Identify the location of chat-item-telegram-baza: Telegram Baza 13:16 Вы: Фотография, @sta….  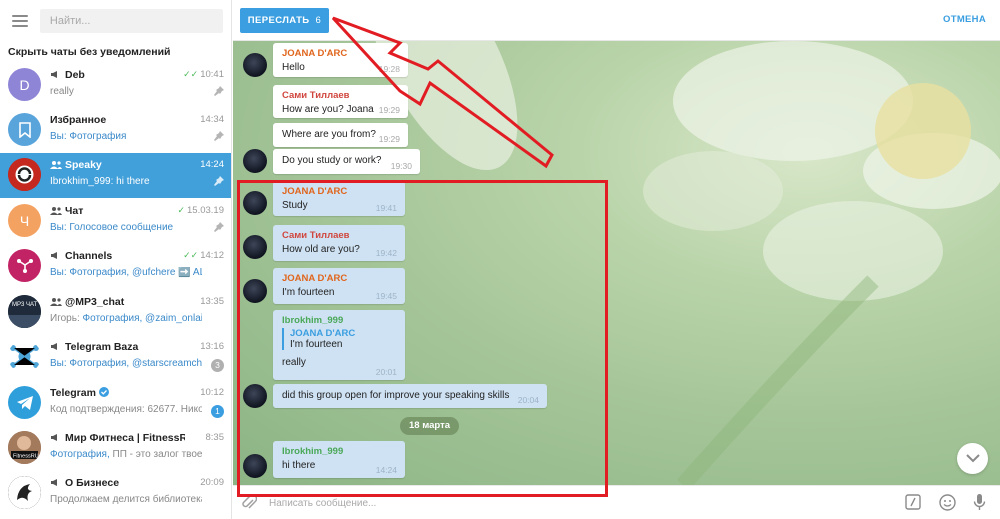
(115, 357).